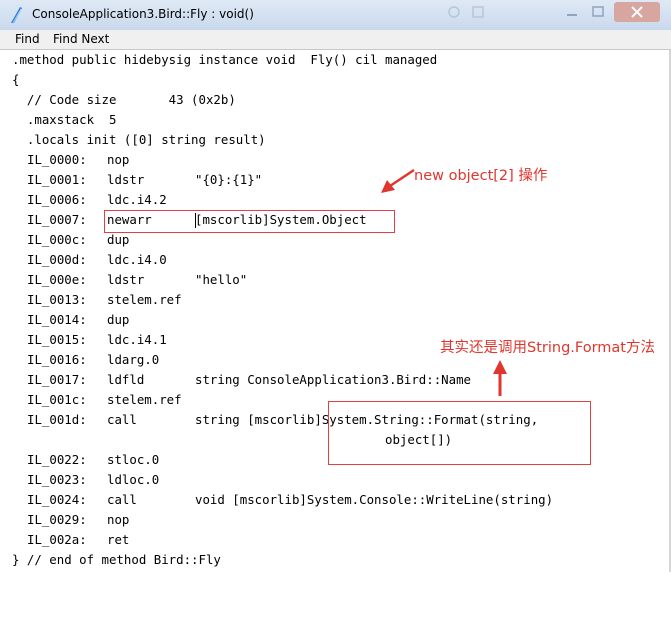 This screenshot has width=671, height=630. Describe the element at coordinates (139, 139) in the screenshot. I see `locals-directive: .locals init ([0] string result)` at that location.